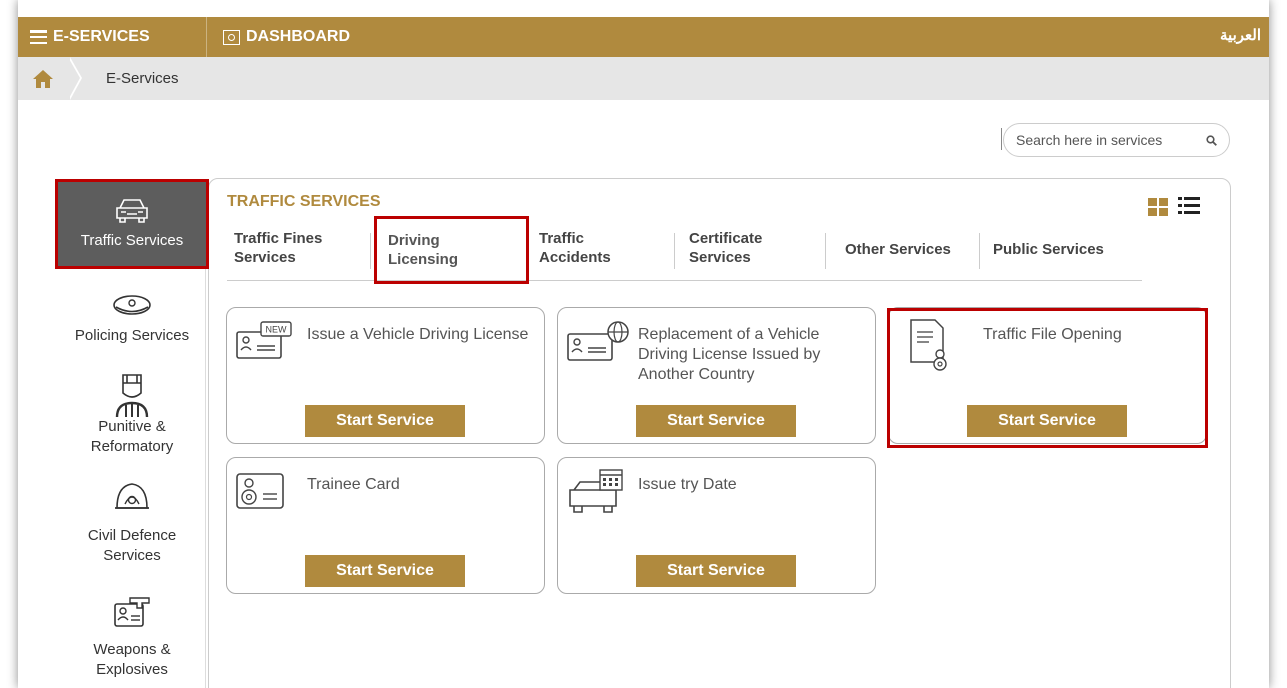 The width and height of the screenshot is (1287, 688). Describe the element at coordinates (687, 484) in the screenshot. I see `card-title: Issue try Date` at that location.